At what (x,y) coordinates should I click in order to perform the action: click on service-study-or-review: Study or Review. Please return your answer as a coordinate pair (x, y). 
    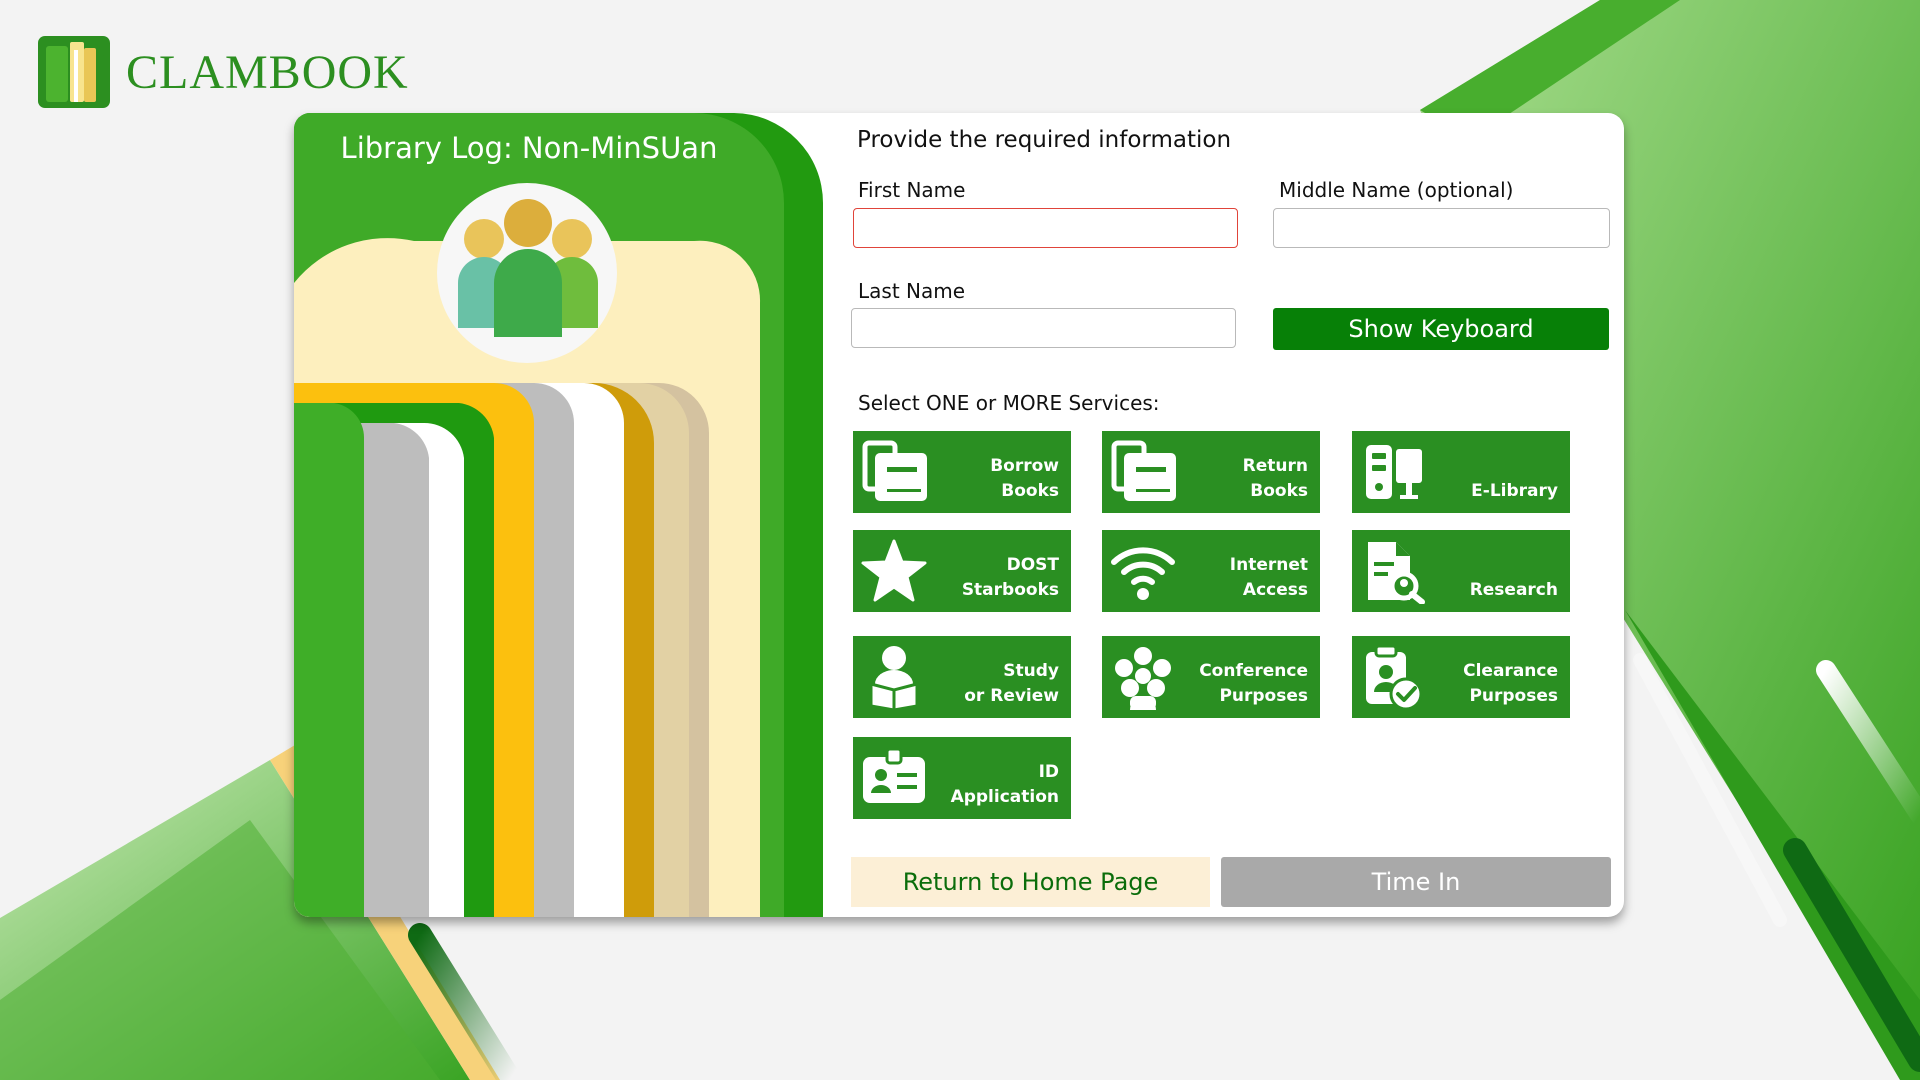
    Looking at the image, I should click on (962, 677).